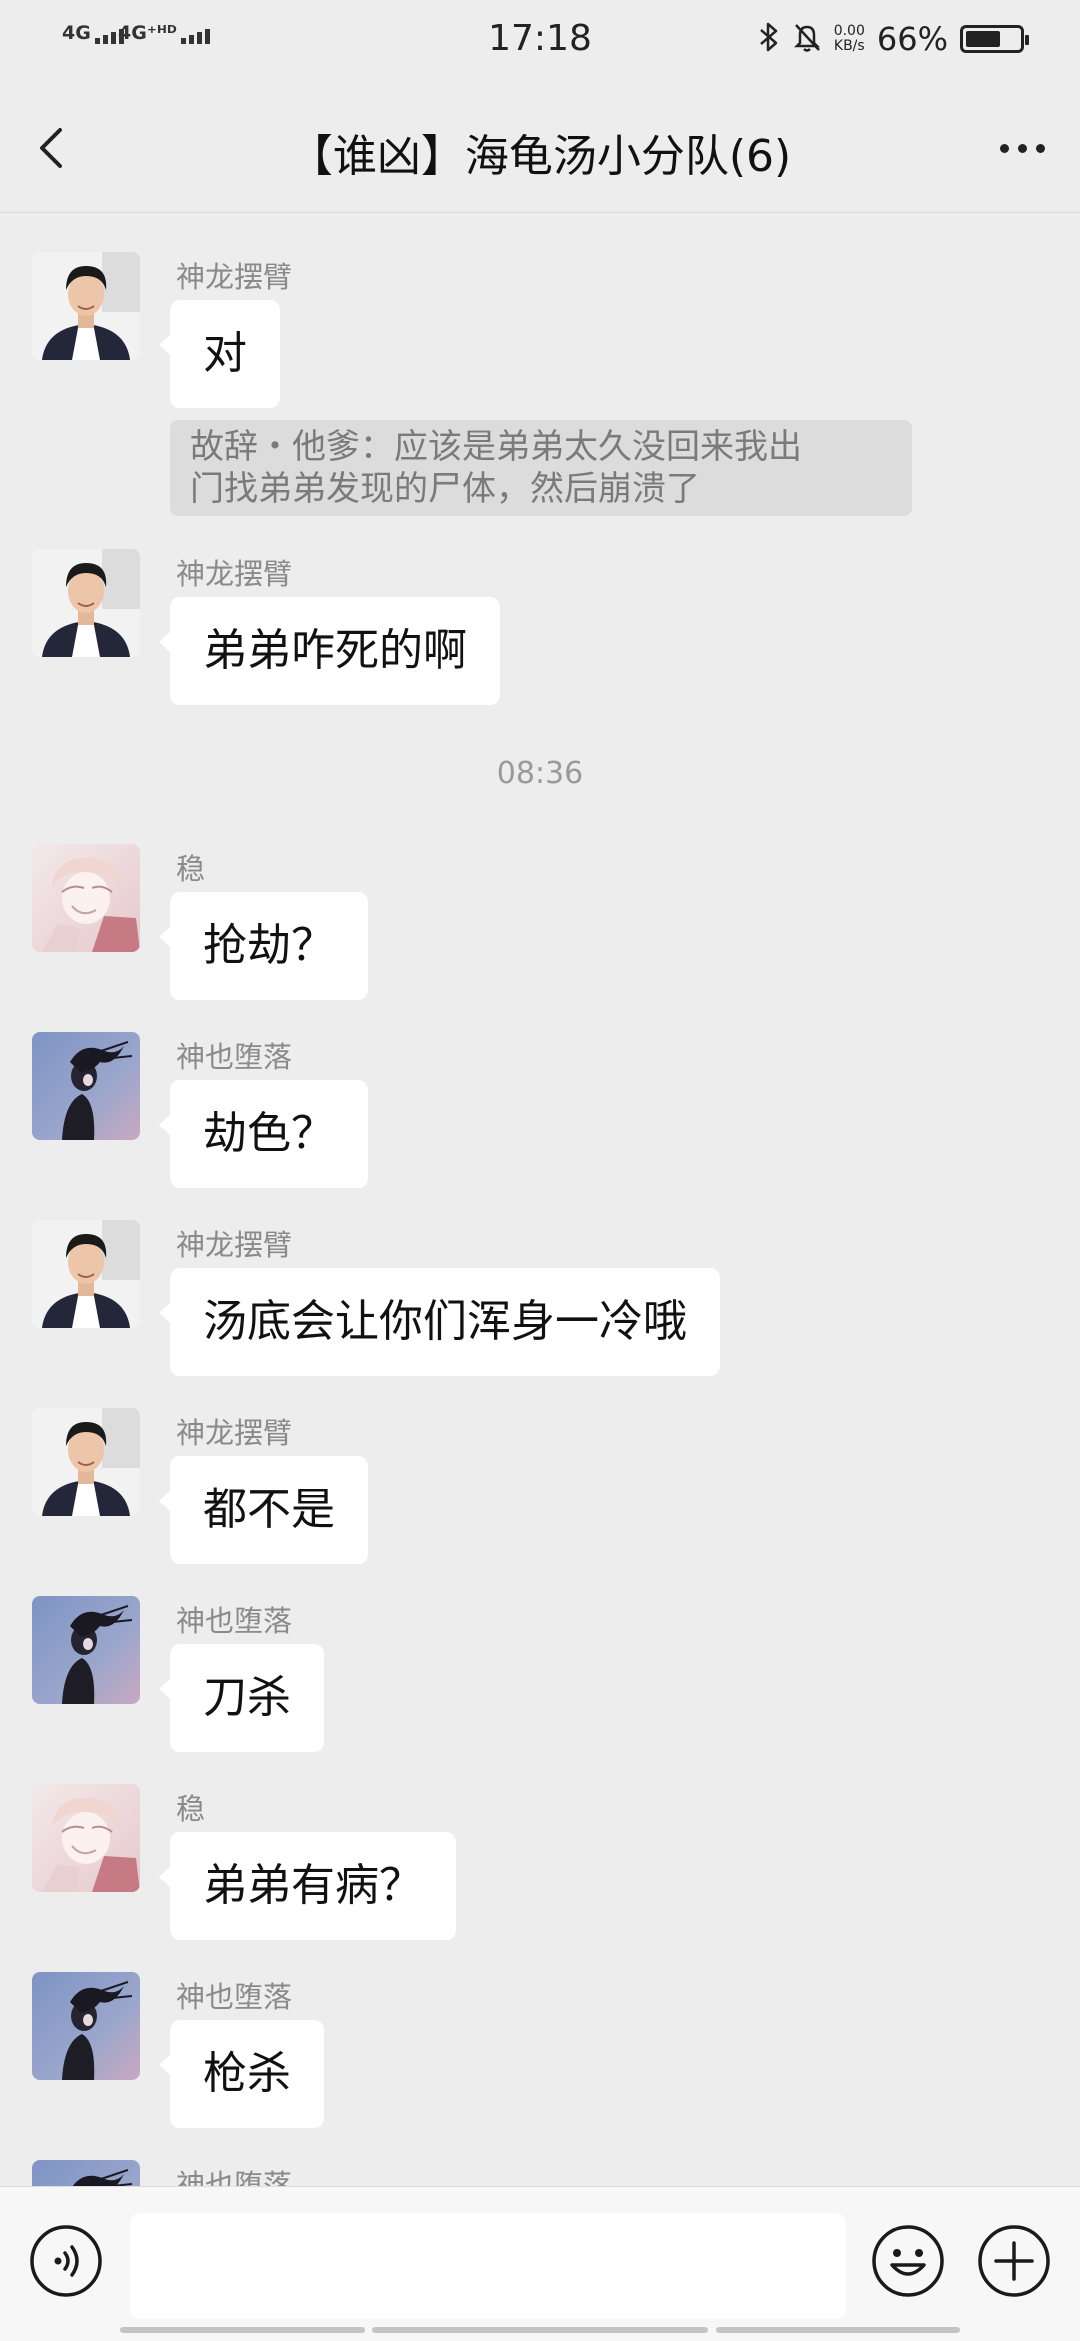 Image resolution: width=1080 pixels, height=2341 pixels. I want to click on bluetooth-icon, so click(769, 39).